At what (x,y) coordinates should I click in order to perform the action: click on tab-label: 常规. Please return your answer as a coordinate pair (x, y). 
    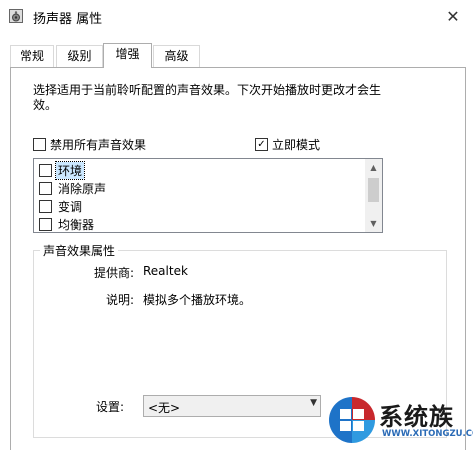
    Looking at the image, I should click on (31, 56).